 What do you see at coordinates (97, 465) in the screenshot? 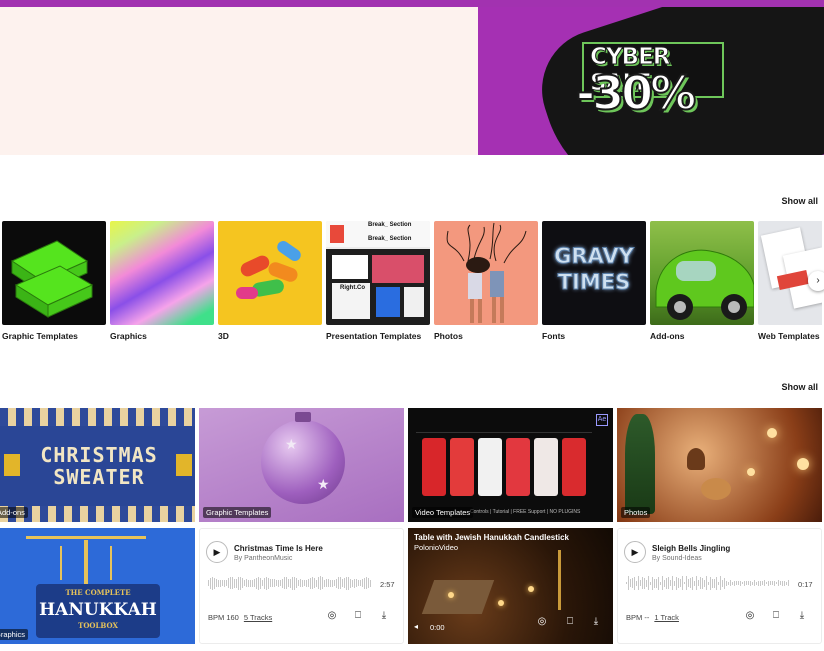
I see `item-tile-christmas-sweater: CHRISTMAS SWEATER Add-ons` at bounding box center [97, 465].